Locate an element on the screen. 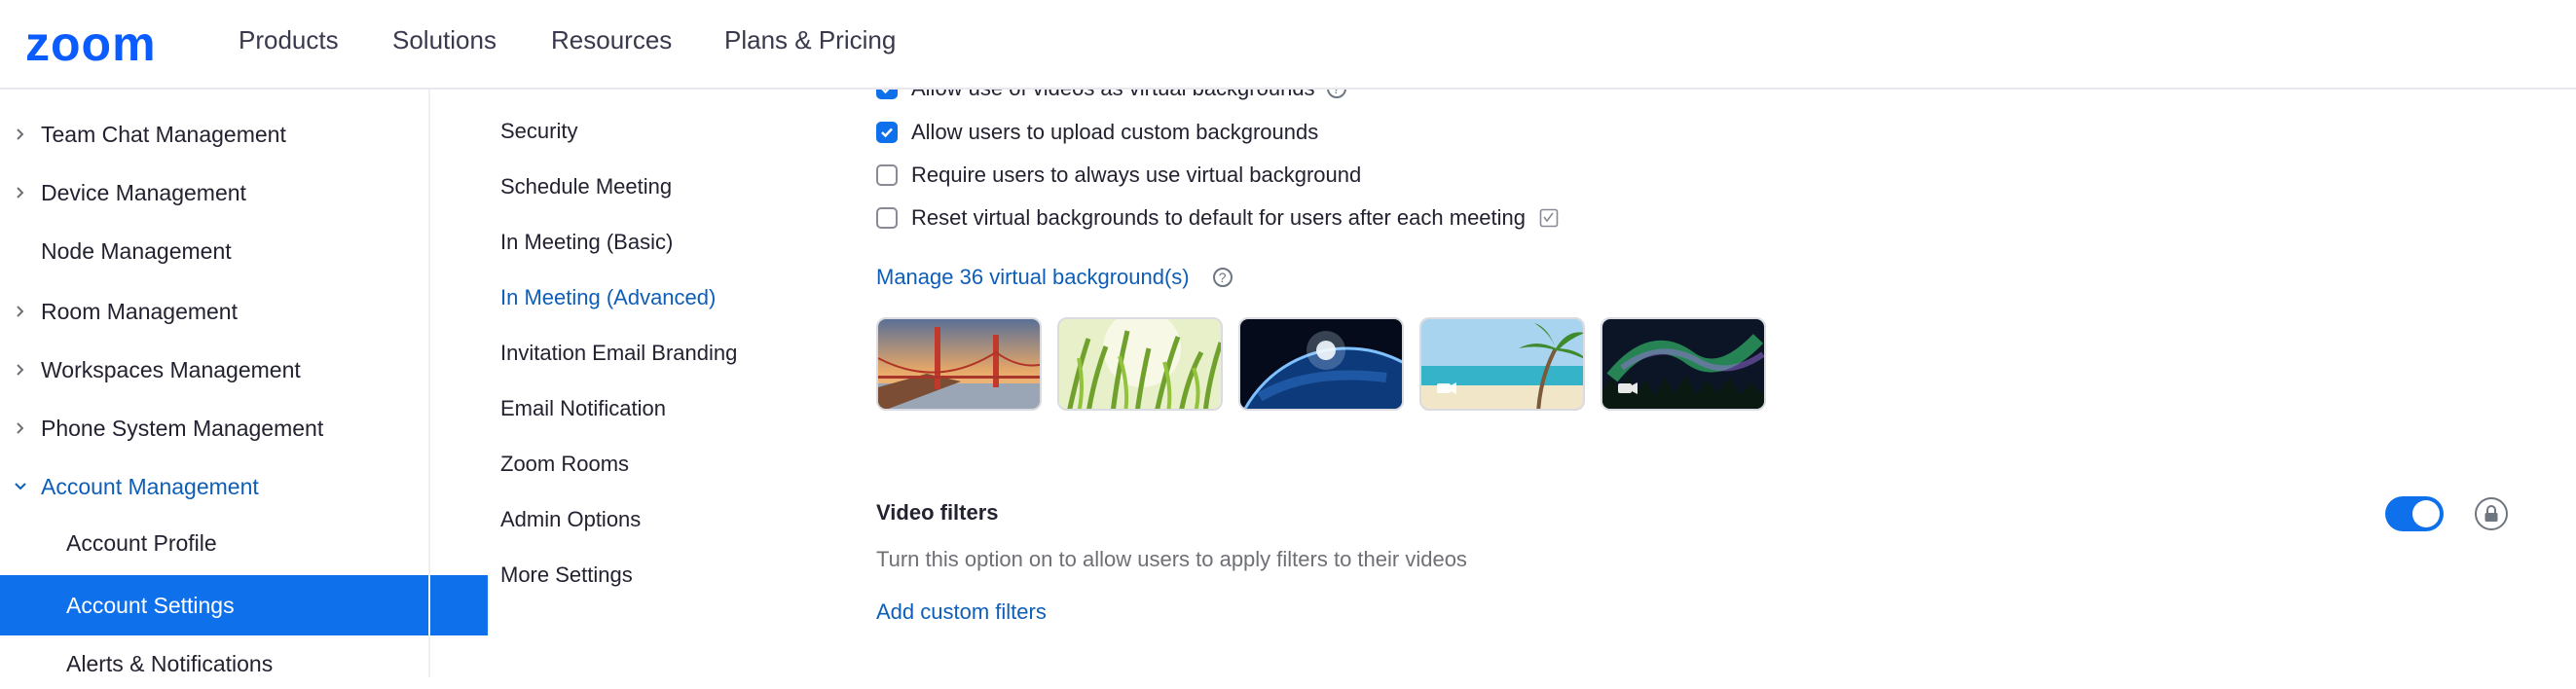 The image size is (2576, 689). sidebar-item-label: Node Management is located at coordinates (136, 250).